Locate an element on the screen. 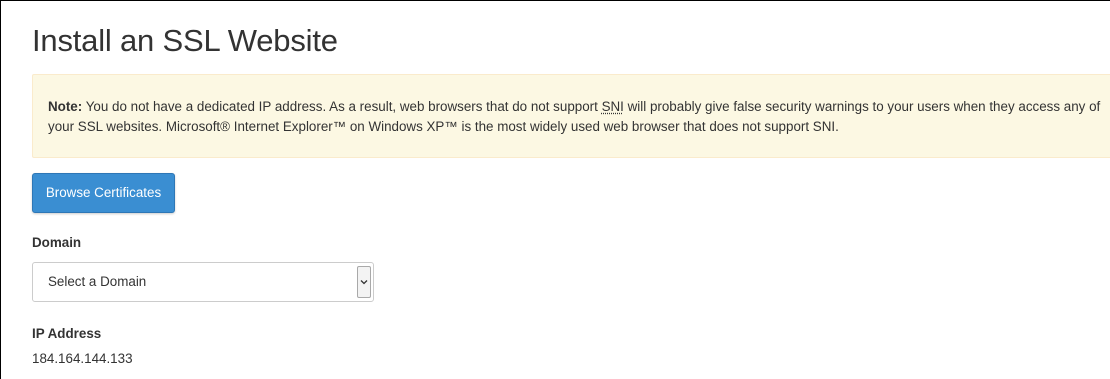 Image resolution: width=1110 pixels, height=379 pixels. domain-select: Select a Domain is located at coordinates (203, 282).